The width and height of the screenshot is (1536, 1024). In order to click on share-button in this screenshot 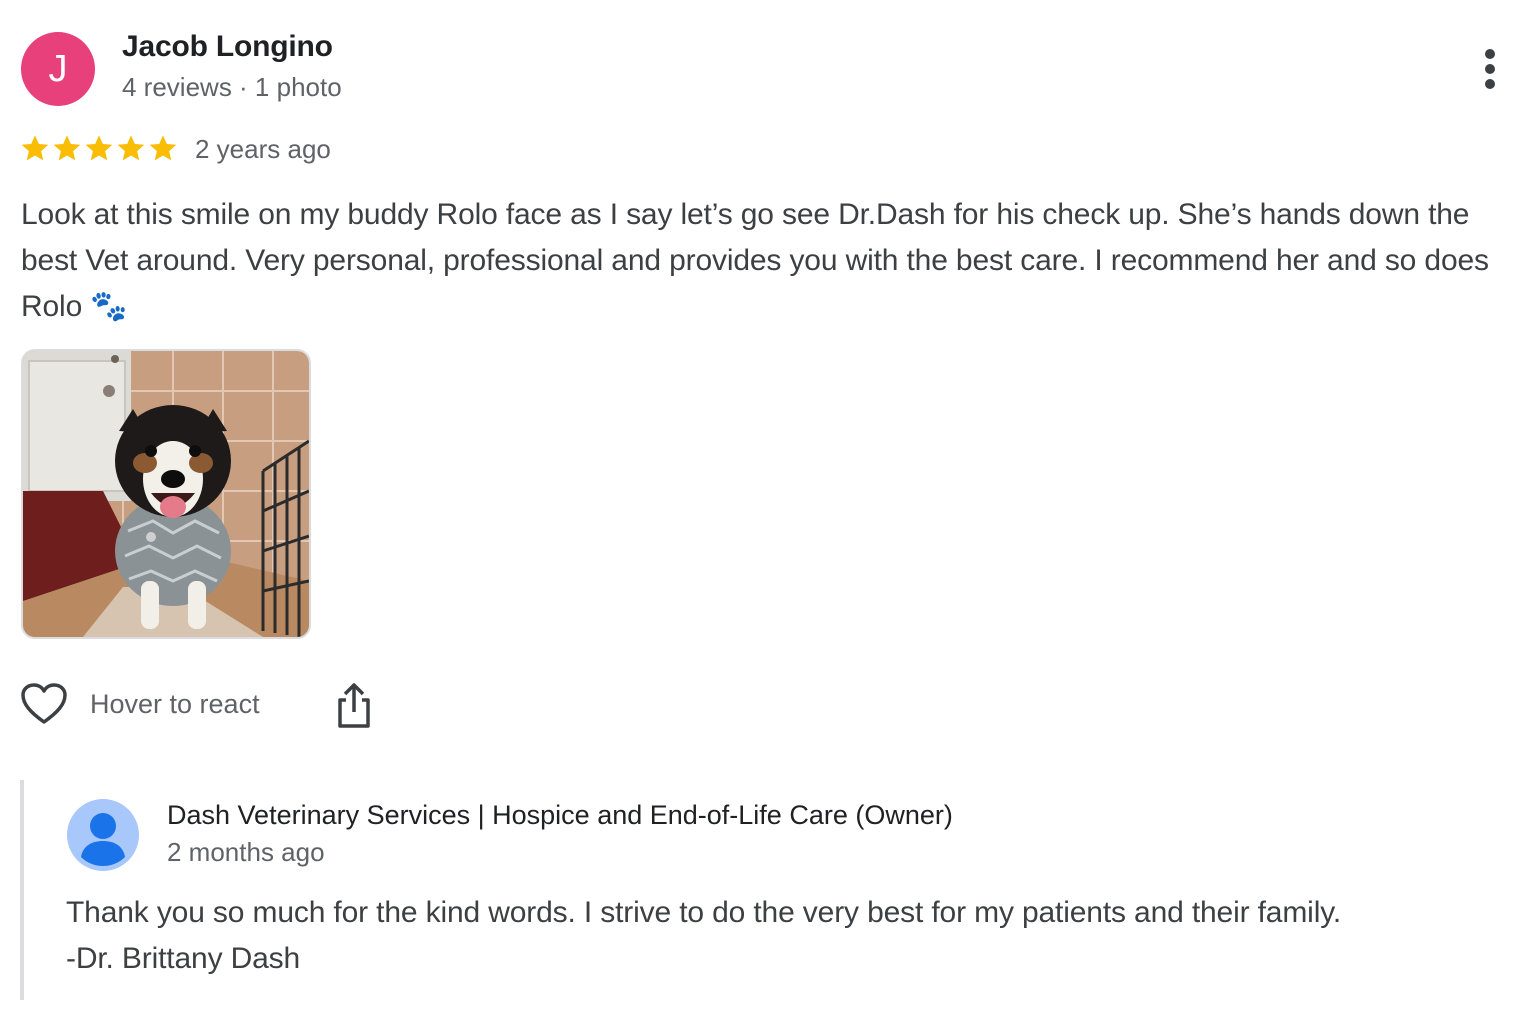, I will do `click(354, 706)`.